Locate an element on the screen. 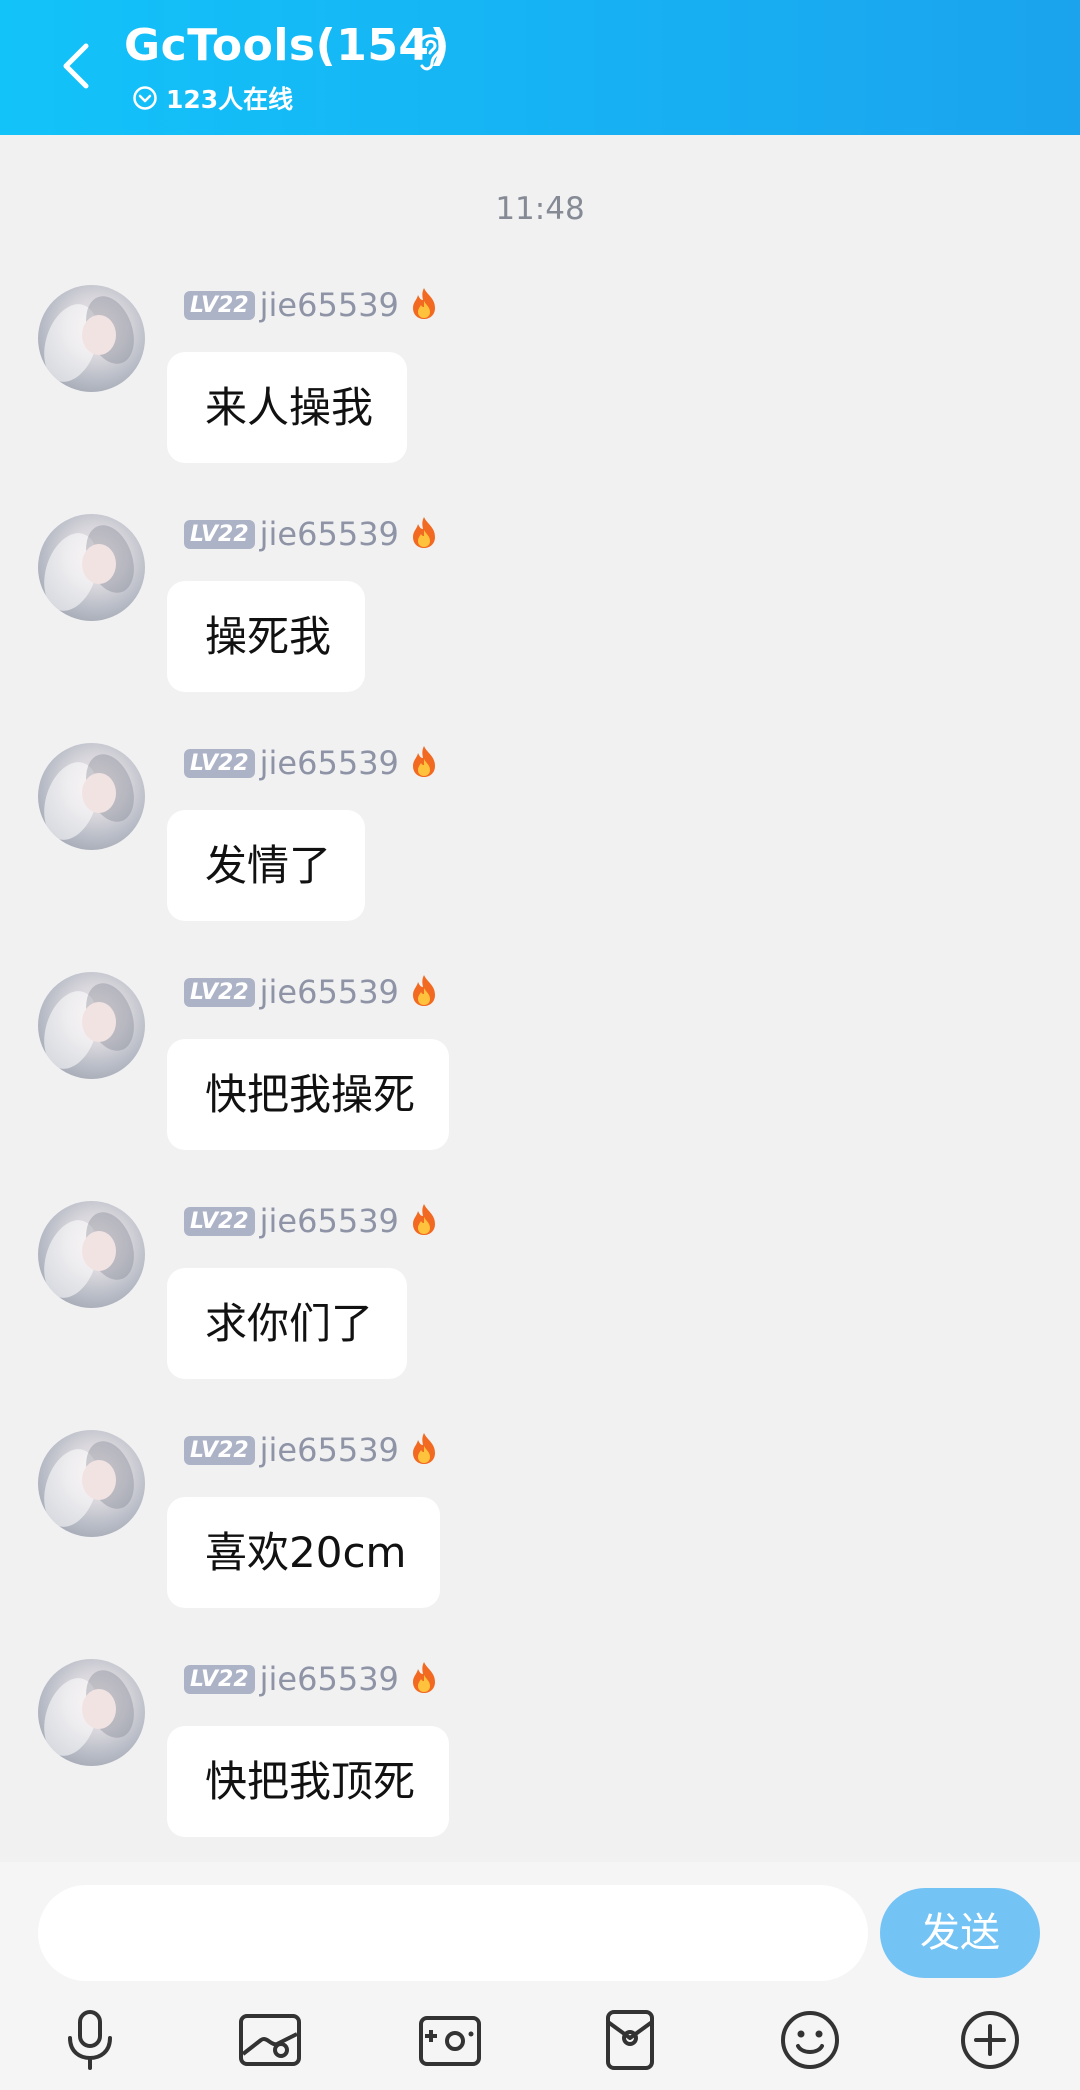 The height and width of the screenshot is (2090, 1080). message-item: LV22 jie65539 操死我 is located at coordinates (540, 628).